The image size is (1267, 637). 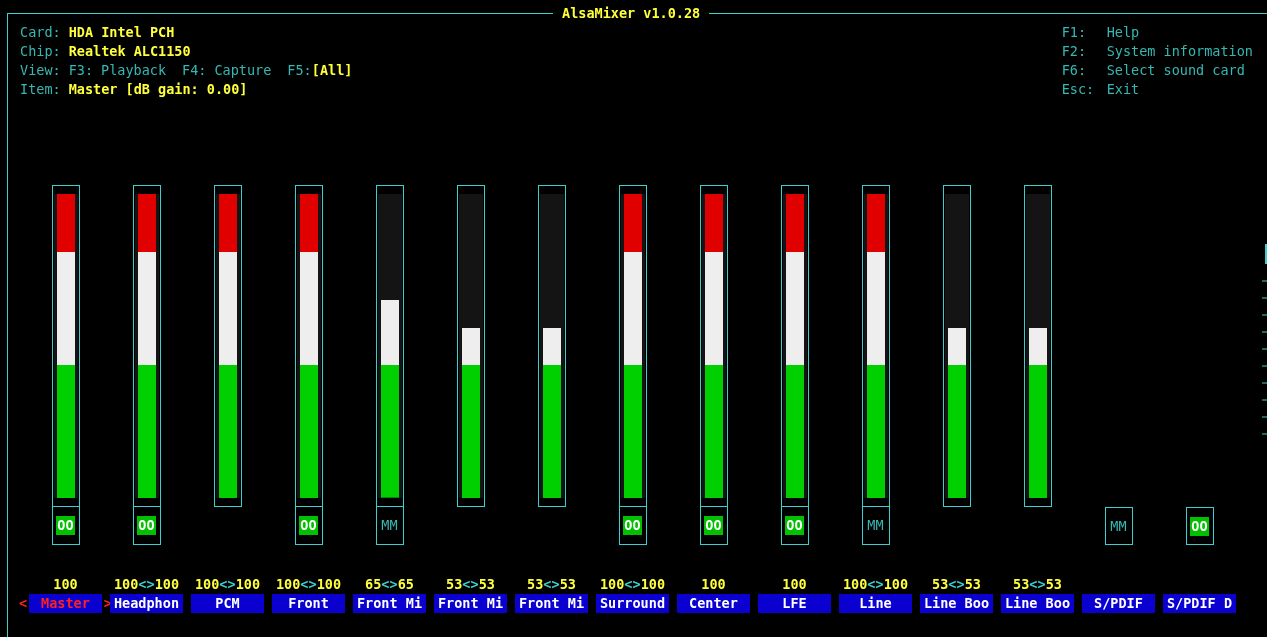 What do you see at coordinates (1118, 603) in the screenshot?
I see `channel-name: S/PDIF` at bounding box center [1118, 603].